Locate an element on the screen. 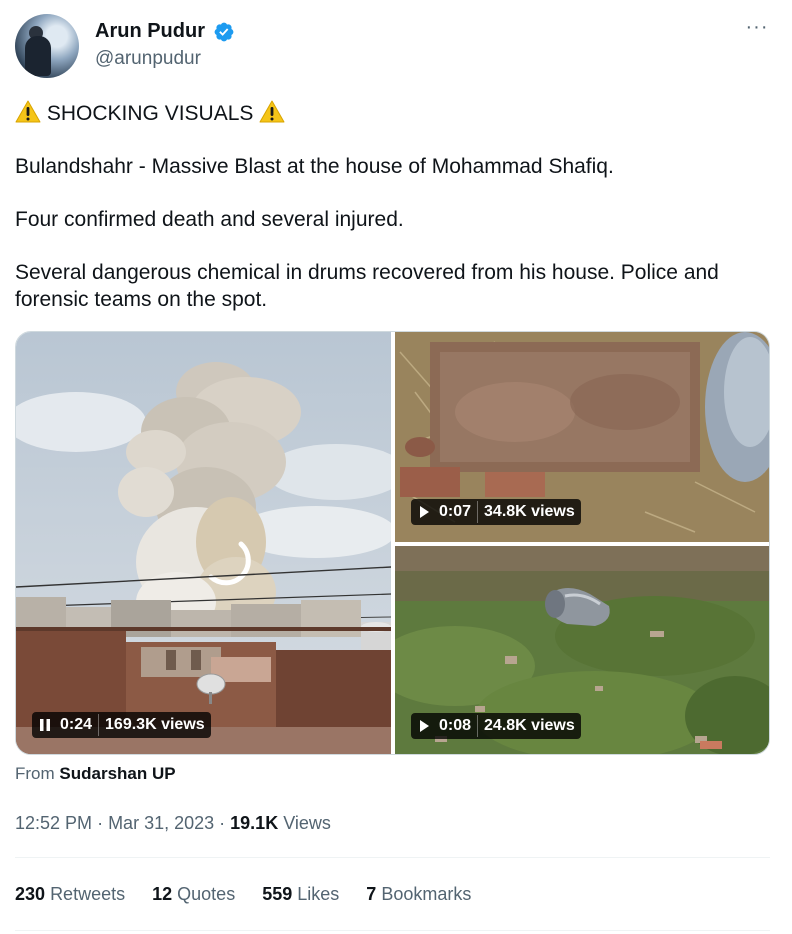 The height and width of the screenshot is (934, 792). tweet-header: Arun Pudur @arunpudur ··· is located at coordinates (395, 47).